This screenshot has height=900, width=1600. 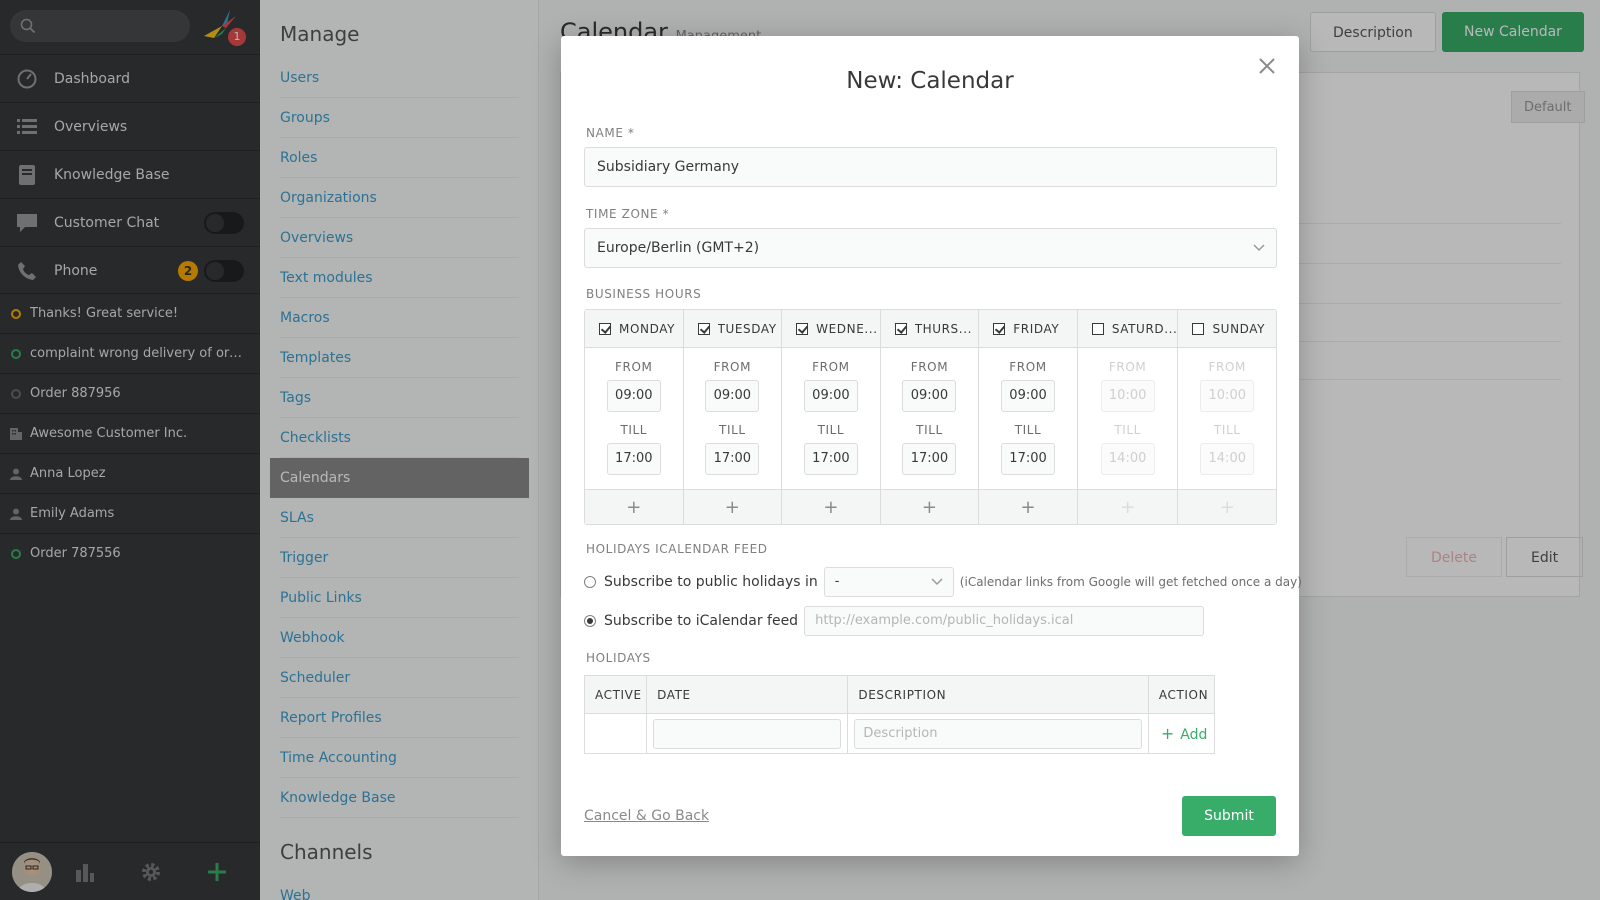 What do you see at coordinates (930, 81) in the screenshot?
I see `modal-title: New: Calendar` at bounding box center [930, 81].